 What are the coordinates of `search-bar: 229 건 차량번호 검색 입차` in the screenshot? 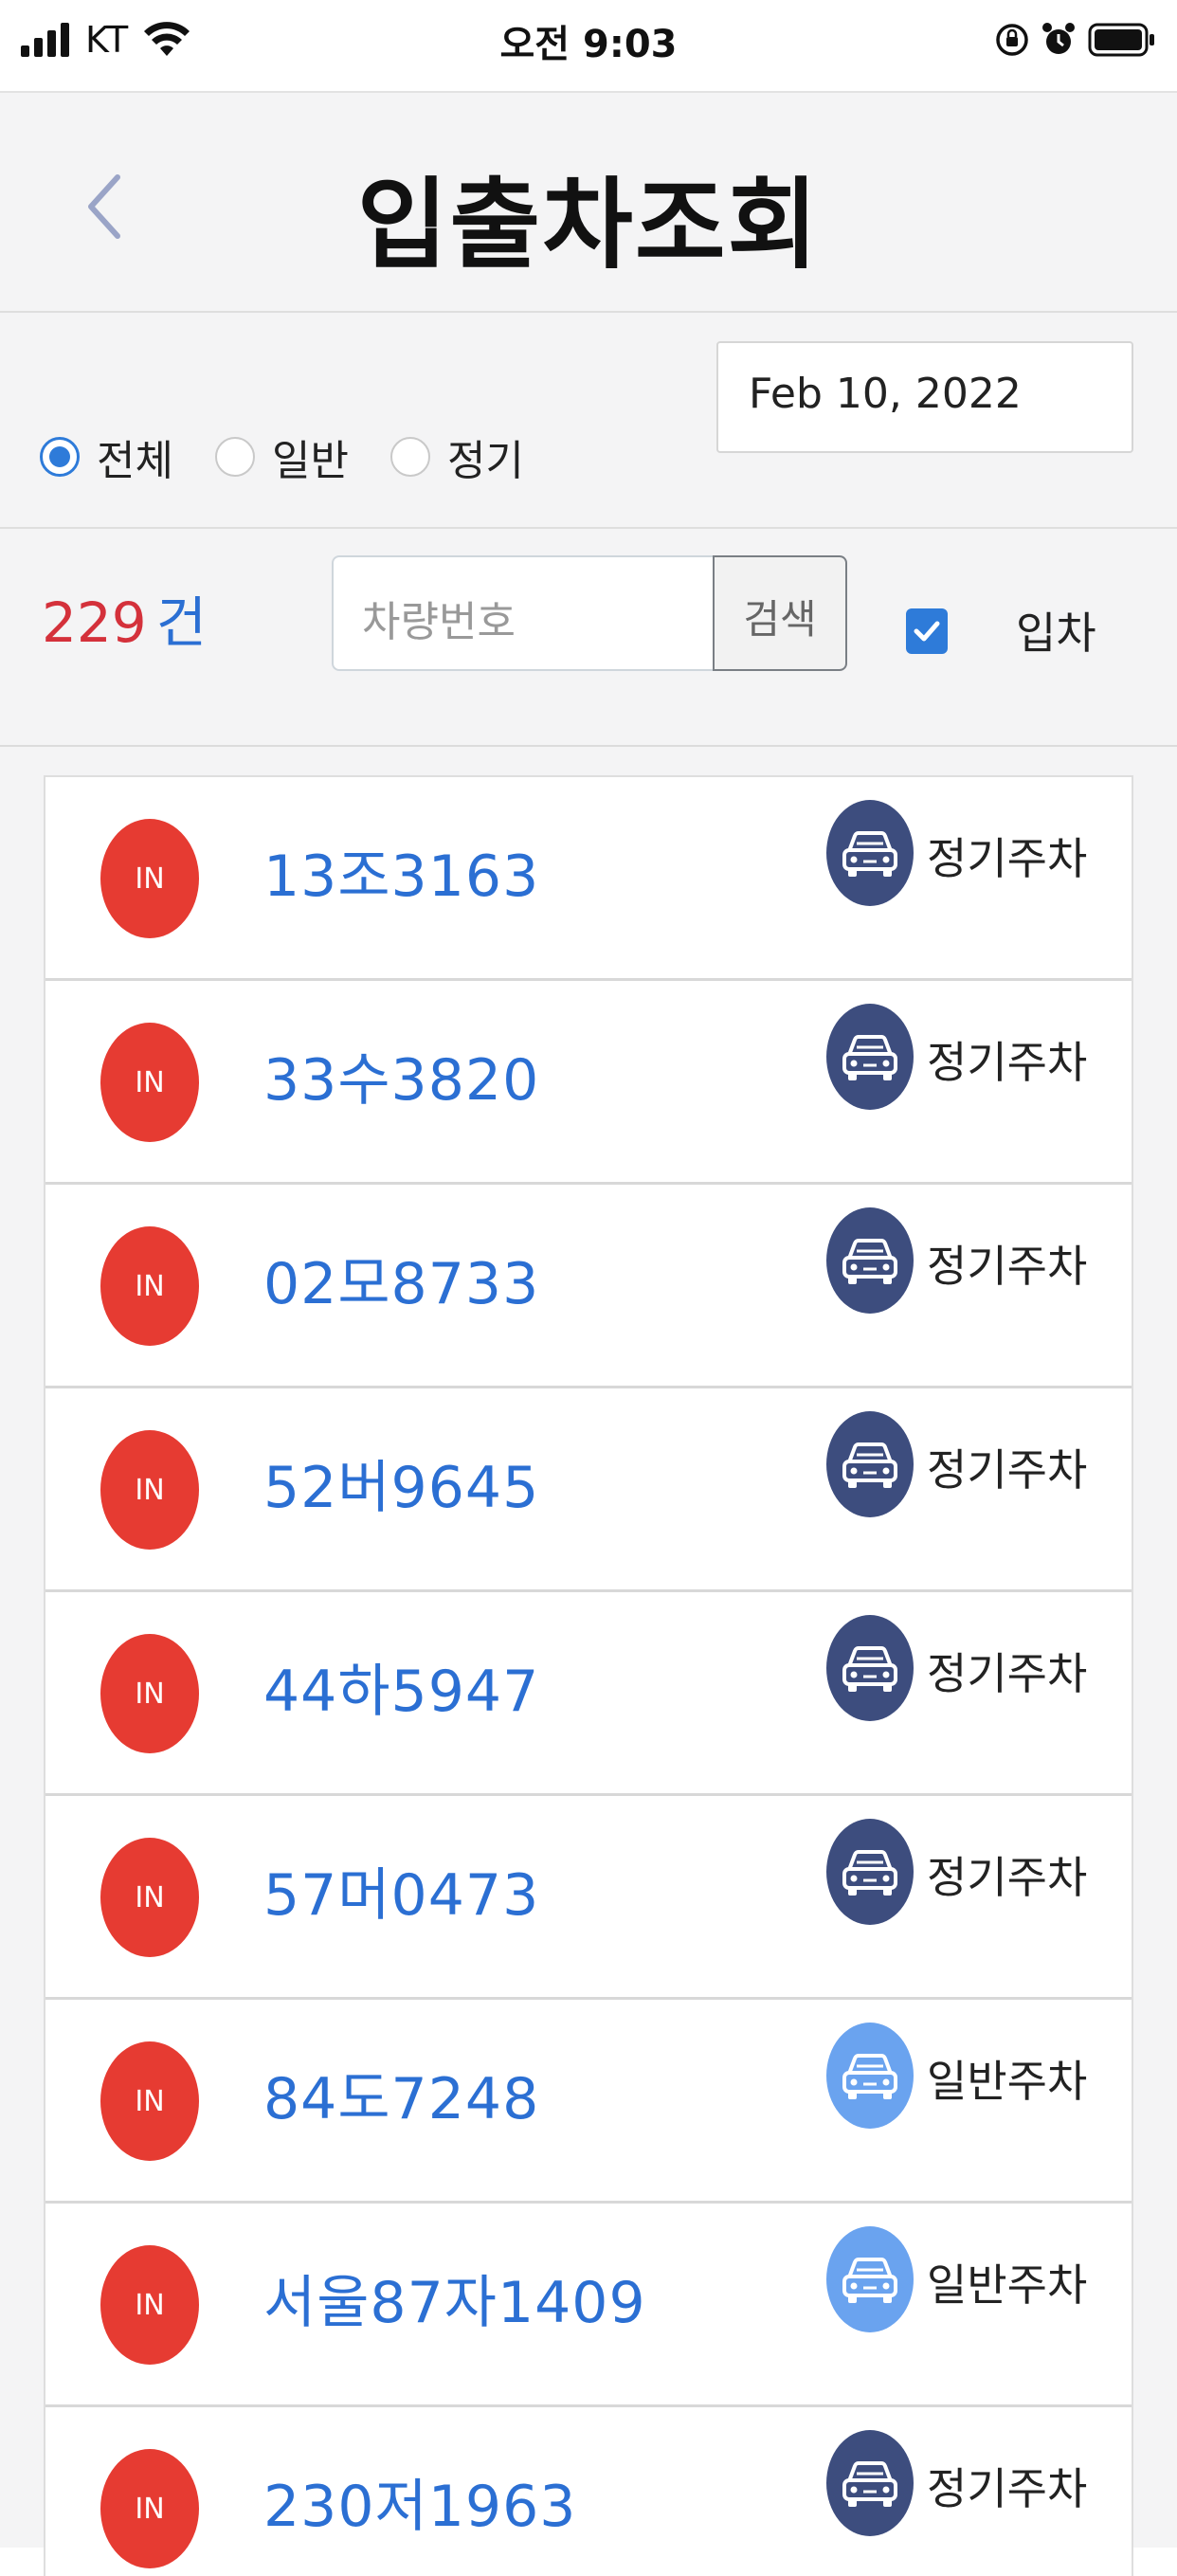 It's located at (588, 638).